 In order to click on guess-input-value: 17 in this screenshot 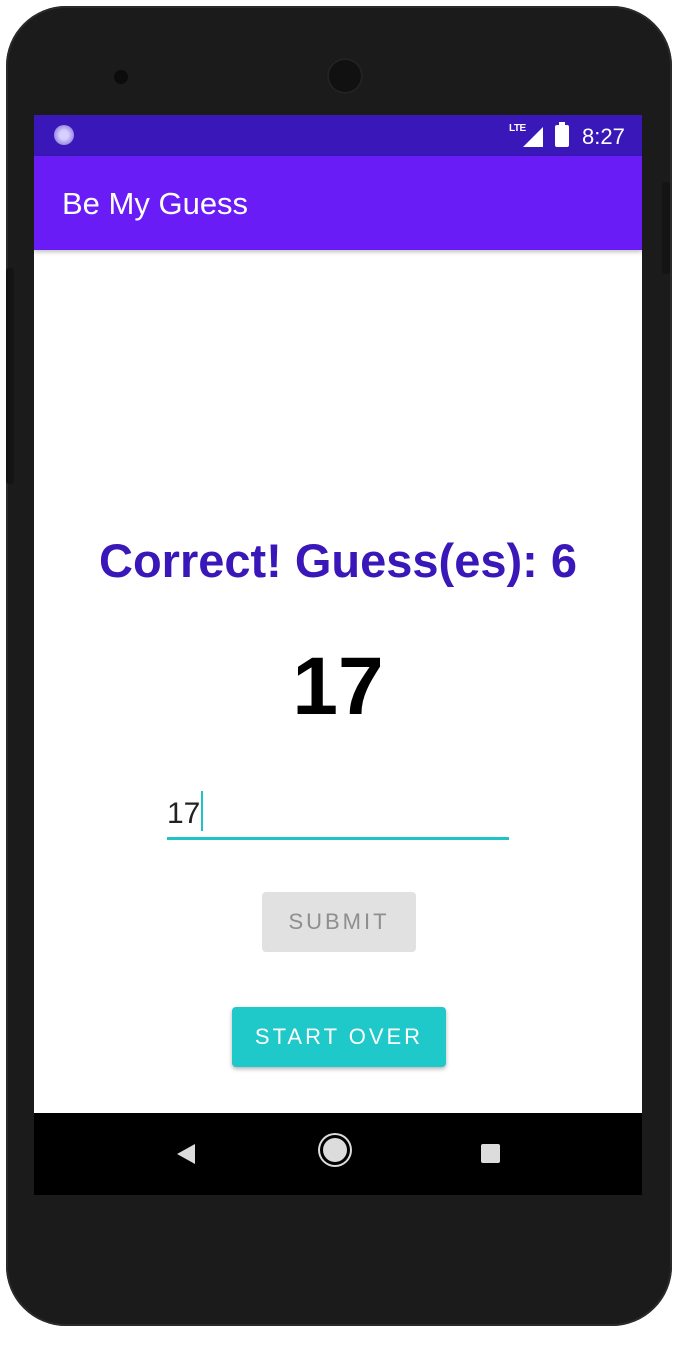, I will do `click(184, 813)`.